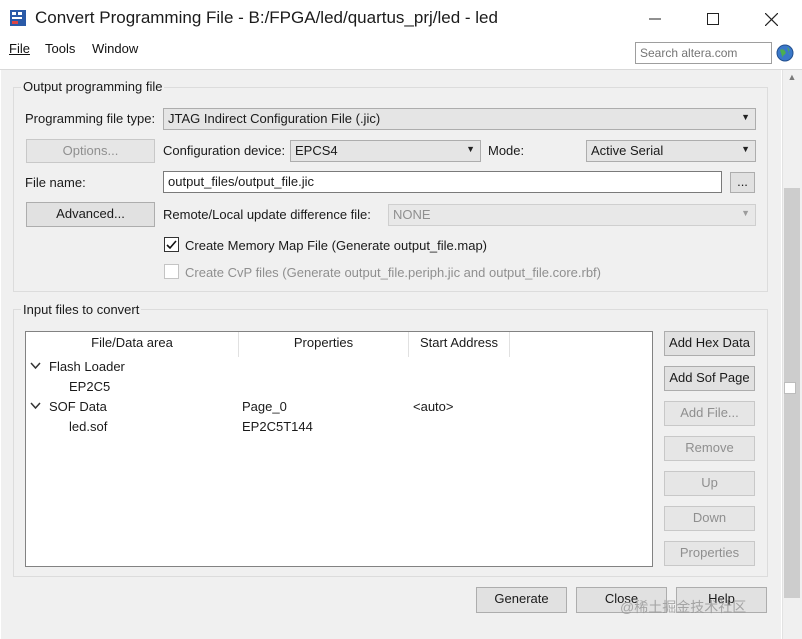  Describe the element at coordinates (171, 271) in the screenshot. I see `cvp-checkbox` at that location.